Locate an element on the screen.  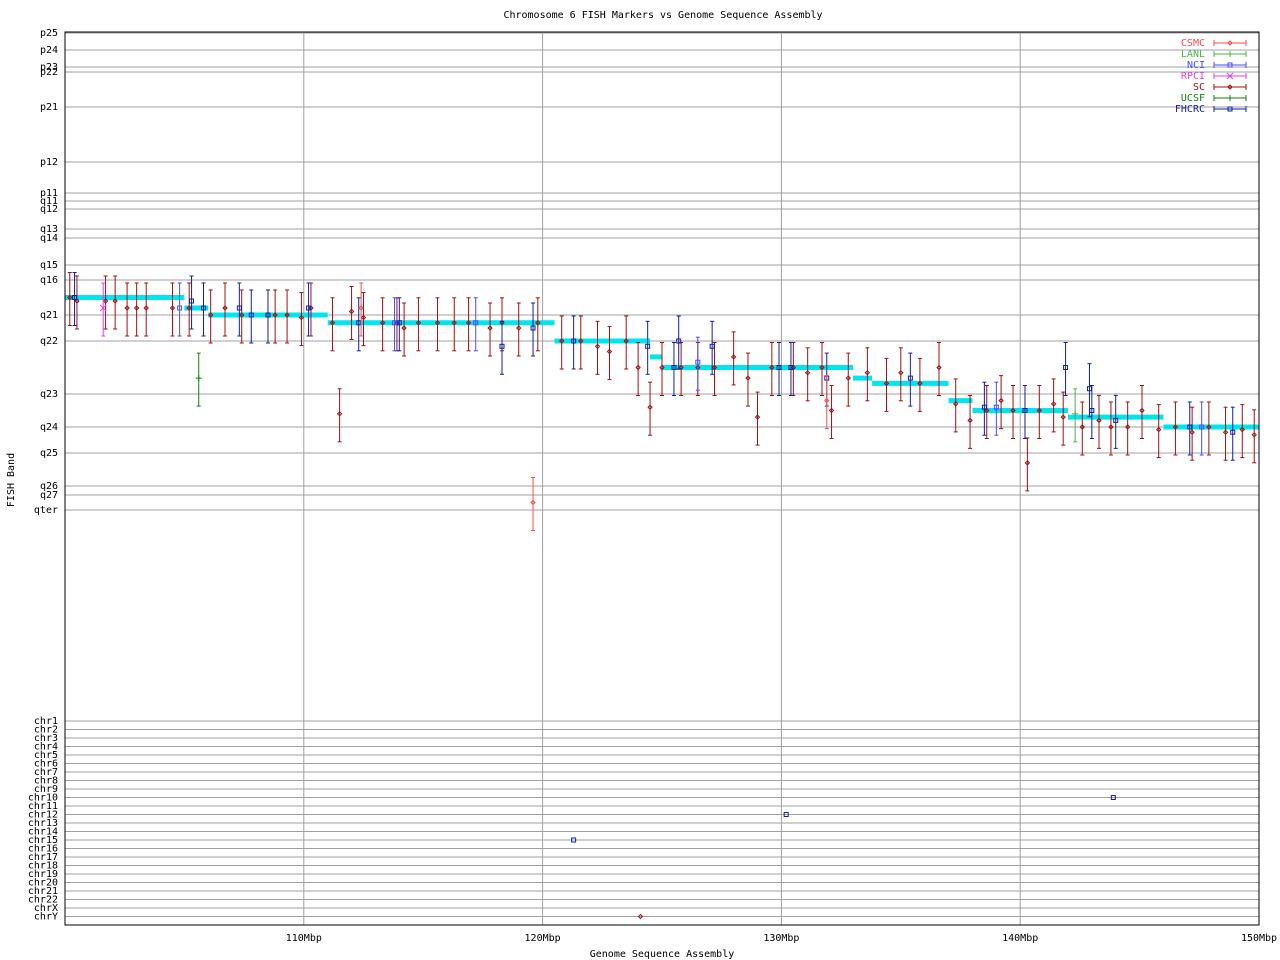
legend-label-LANL: LANL is located at coordinates (1193, 54).